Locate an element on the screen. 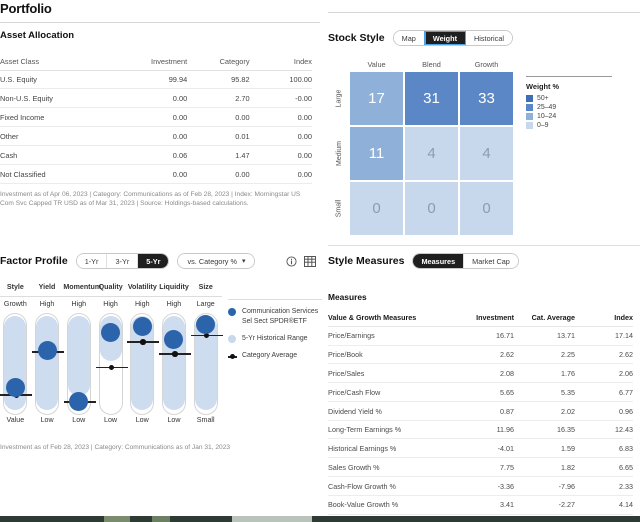  table-row: Long-Term Earnings % 11.96 16.35 12.43 is located at coordinates (480, 430).